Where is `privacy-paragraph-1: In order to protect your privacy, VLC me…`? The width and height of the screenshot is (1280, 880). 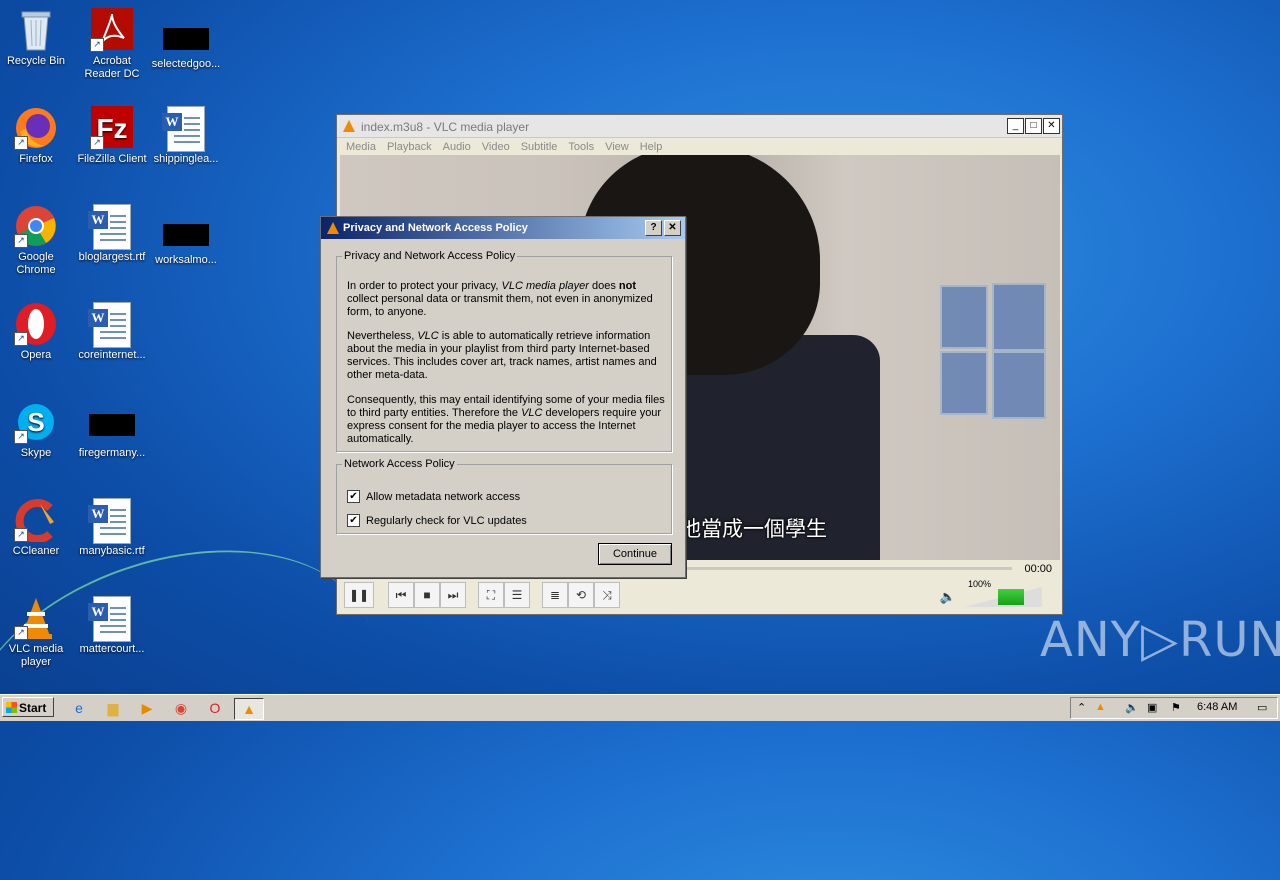 privacy-paragraph-1: In order to protect your privacy, VLC me… is located at coordinates (500, 299).